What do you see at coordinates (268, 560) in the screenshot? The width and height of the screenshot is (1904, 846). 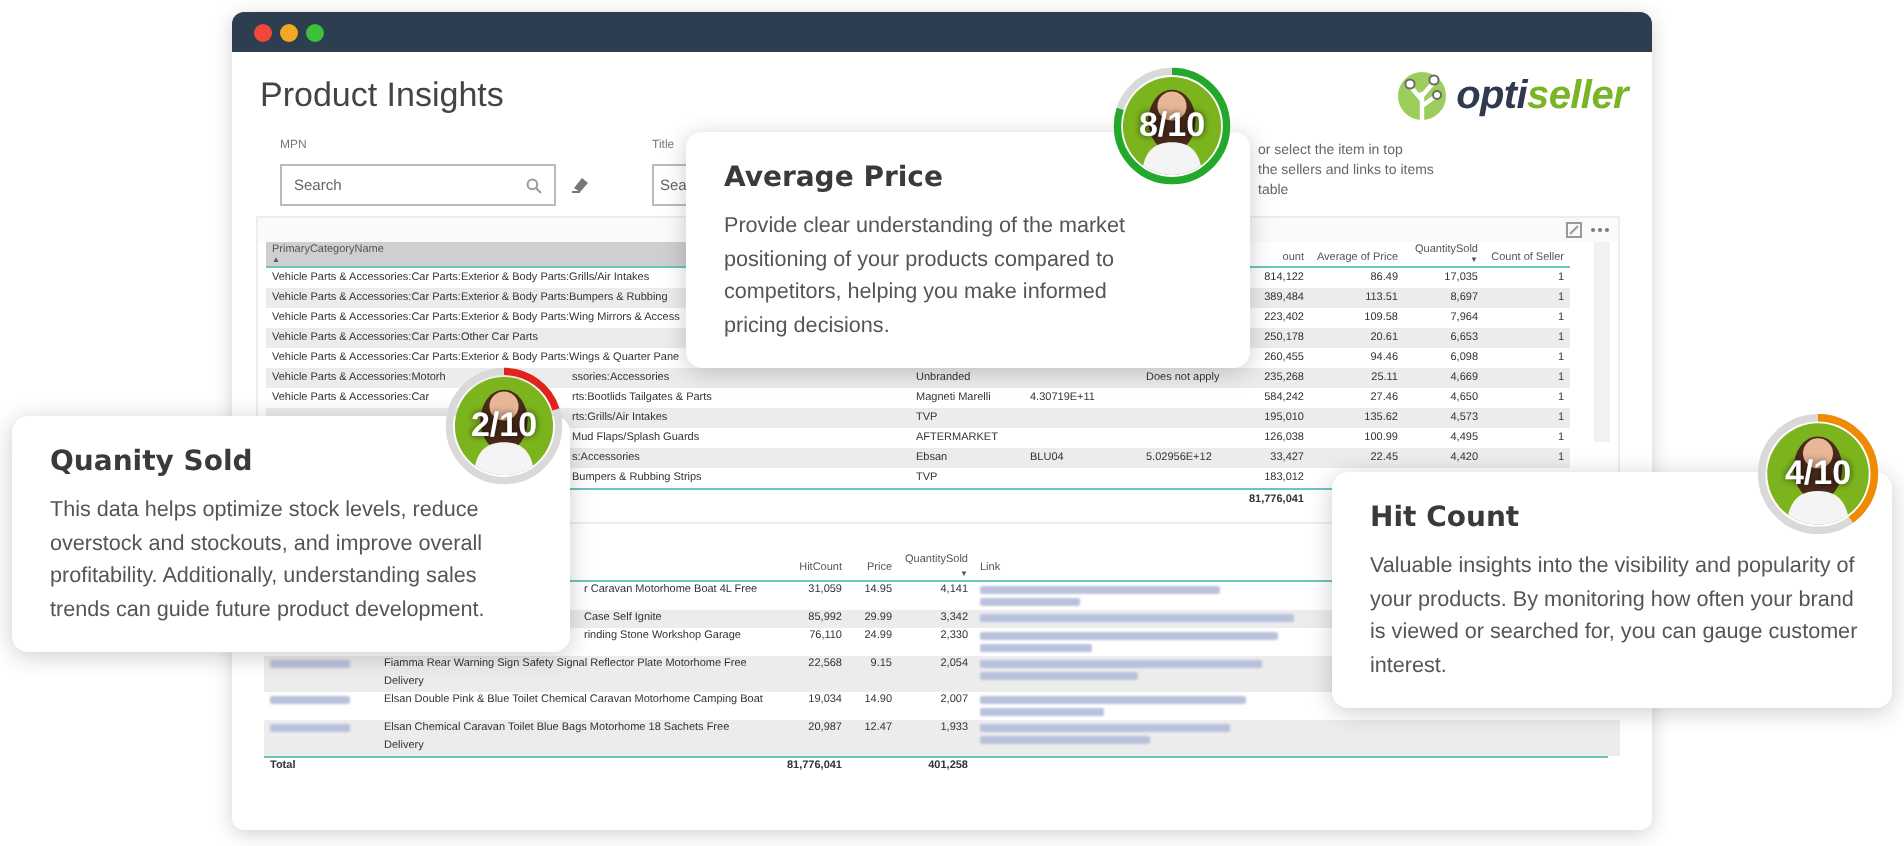 I see `callout-text: This data helps optimize stock levels, reduce overstock and stockouts, and improve overall profitability. Additionally, understanding sales trends can guide future product development.` at bounding box center [268, 560].